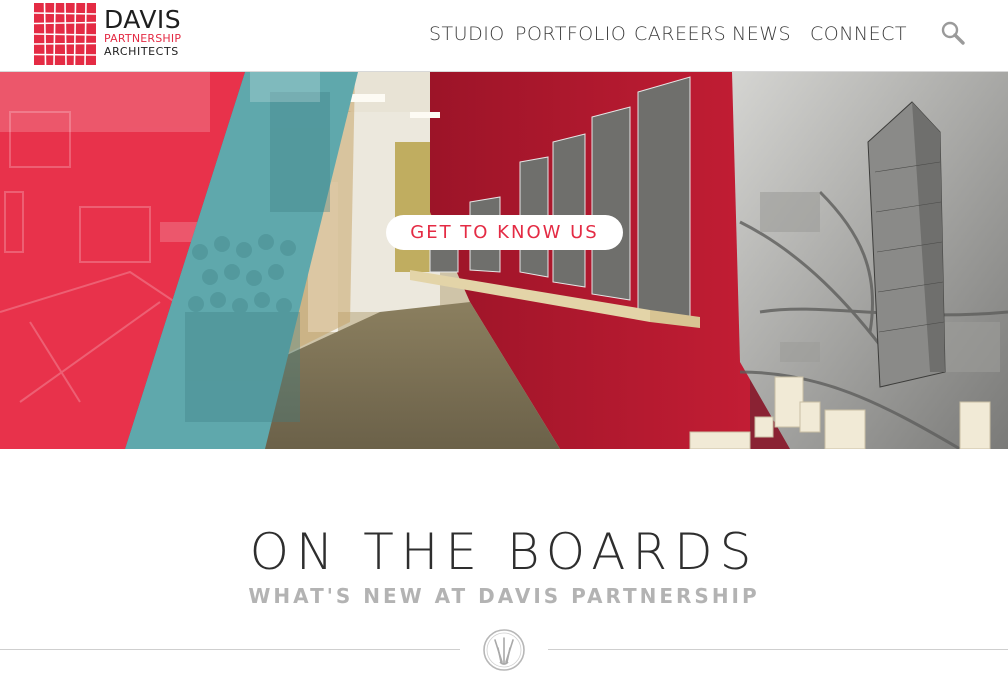 This screenshot has height=676, width=1008. Describe the element at coordinates (504, 232) in the screenshot. I see `get-to-know-us-button: GET TO KNOW US` at that location.